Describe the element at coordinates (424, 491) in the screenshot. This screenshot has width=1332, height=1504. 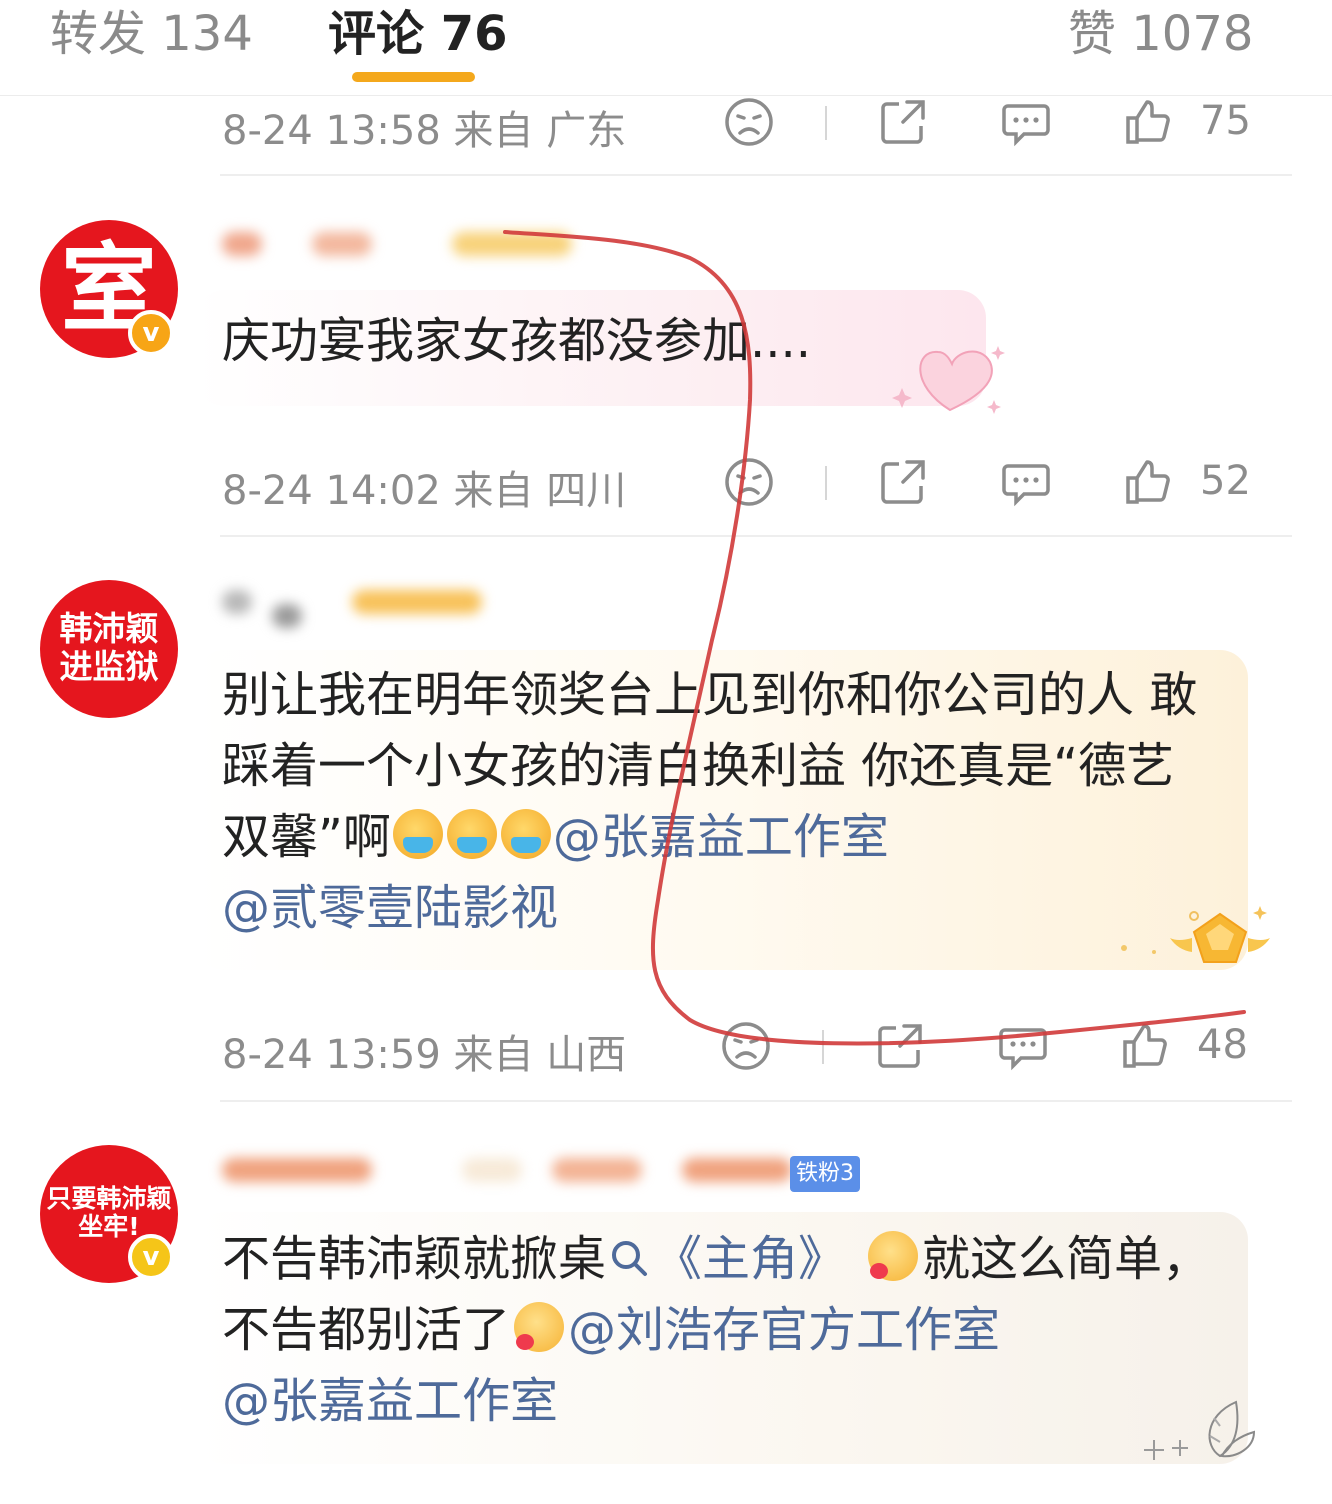
I see `comment-time-location: 8-24 14:02 来自 四川` at that location.